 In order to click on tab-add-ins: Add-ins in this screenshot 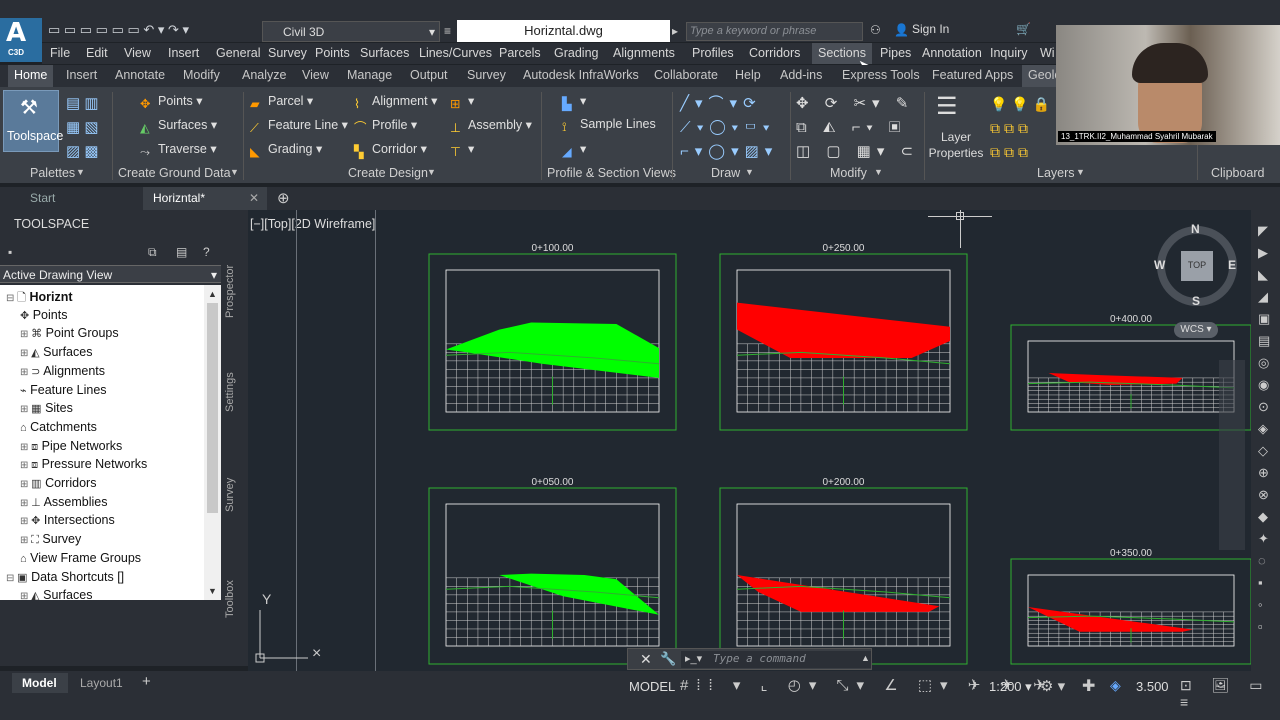, I will do `click(801, 75)`.